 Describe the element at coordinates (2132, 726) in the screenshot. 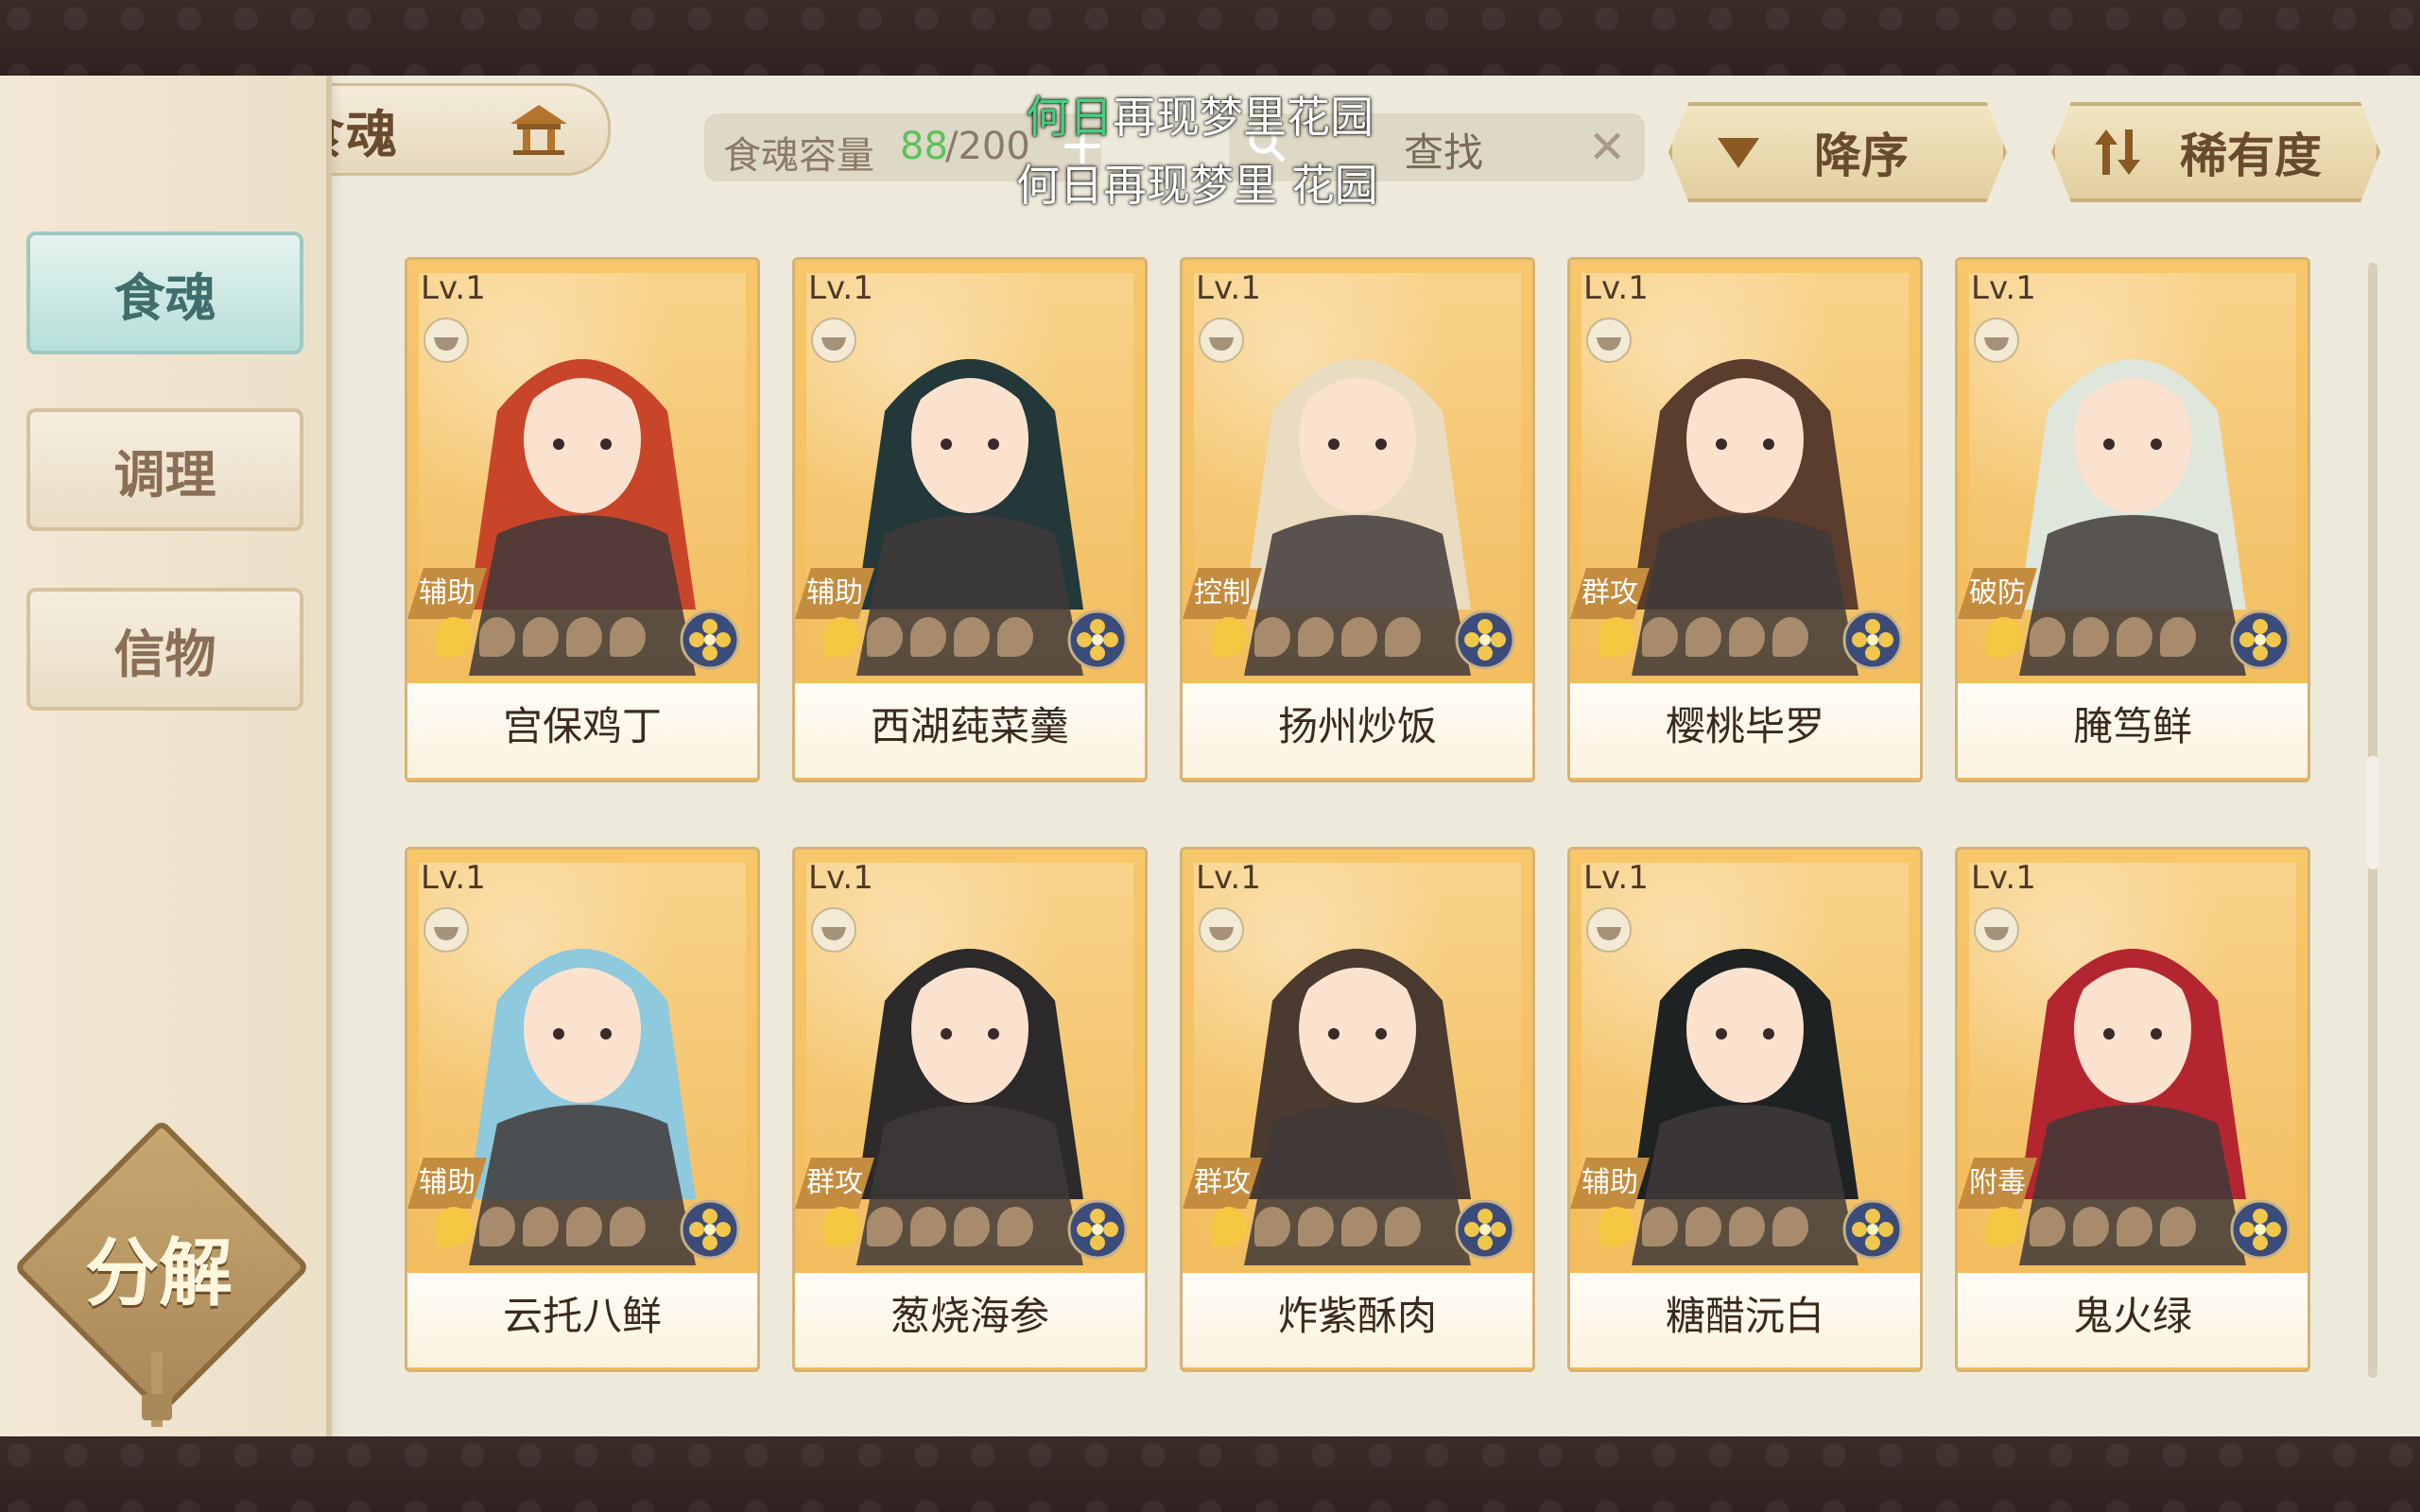

I see `food-soul-name: 腌笃鲜` at that location.